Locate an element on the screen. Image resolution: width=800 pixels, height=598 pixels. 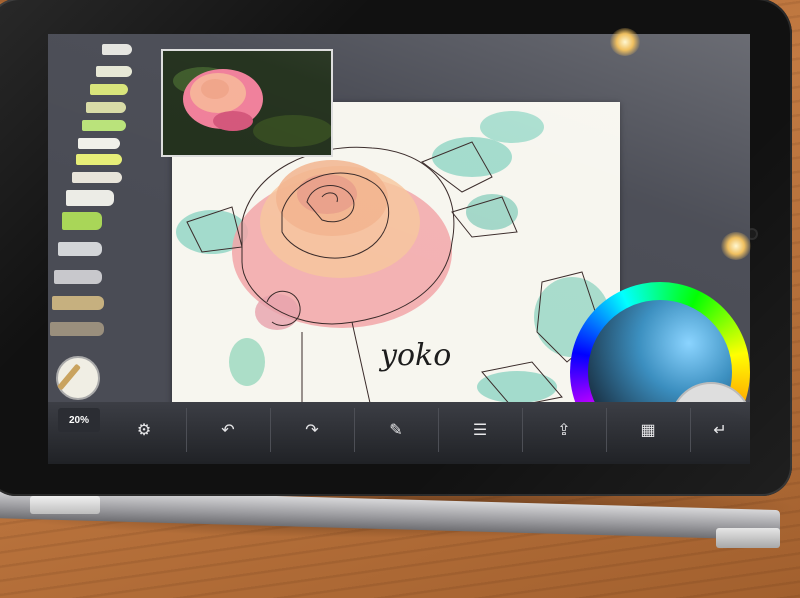
cover-hinge-right is located at coordinates (748, 538).